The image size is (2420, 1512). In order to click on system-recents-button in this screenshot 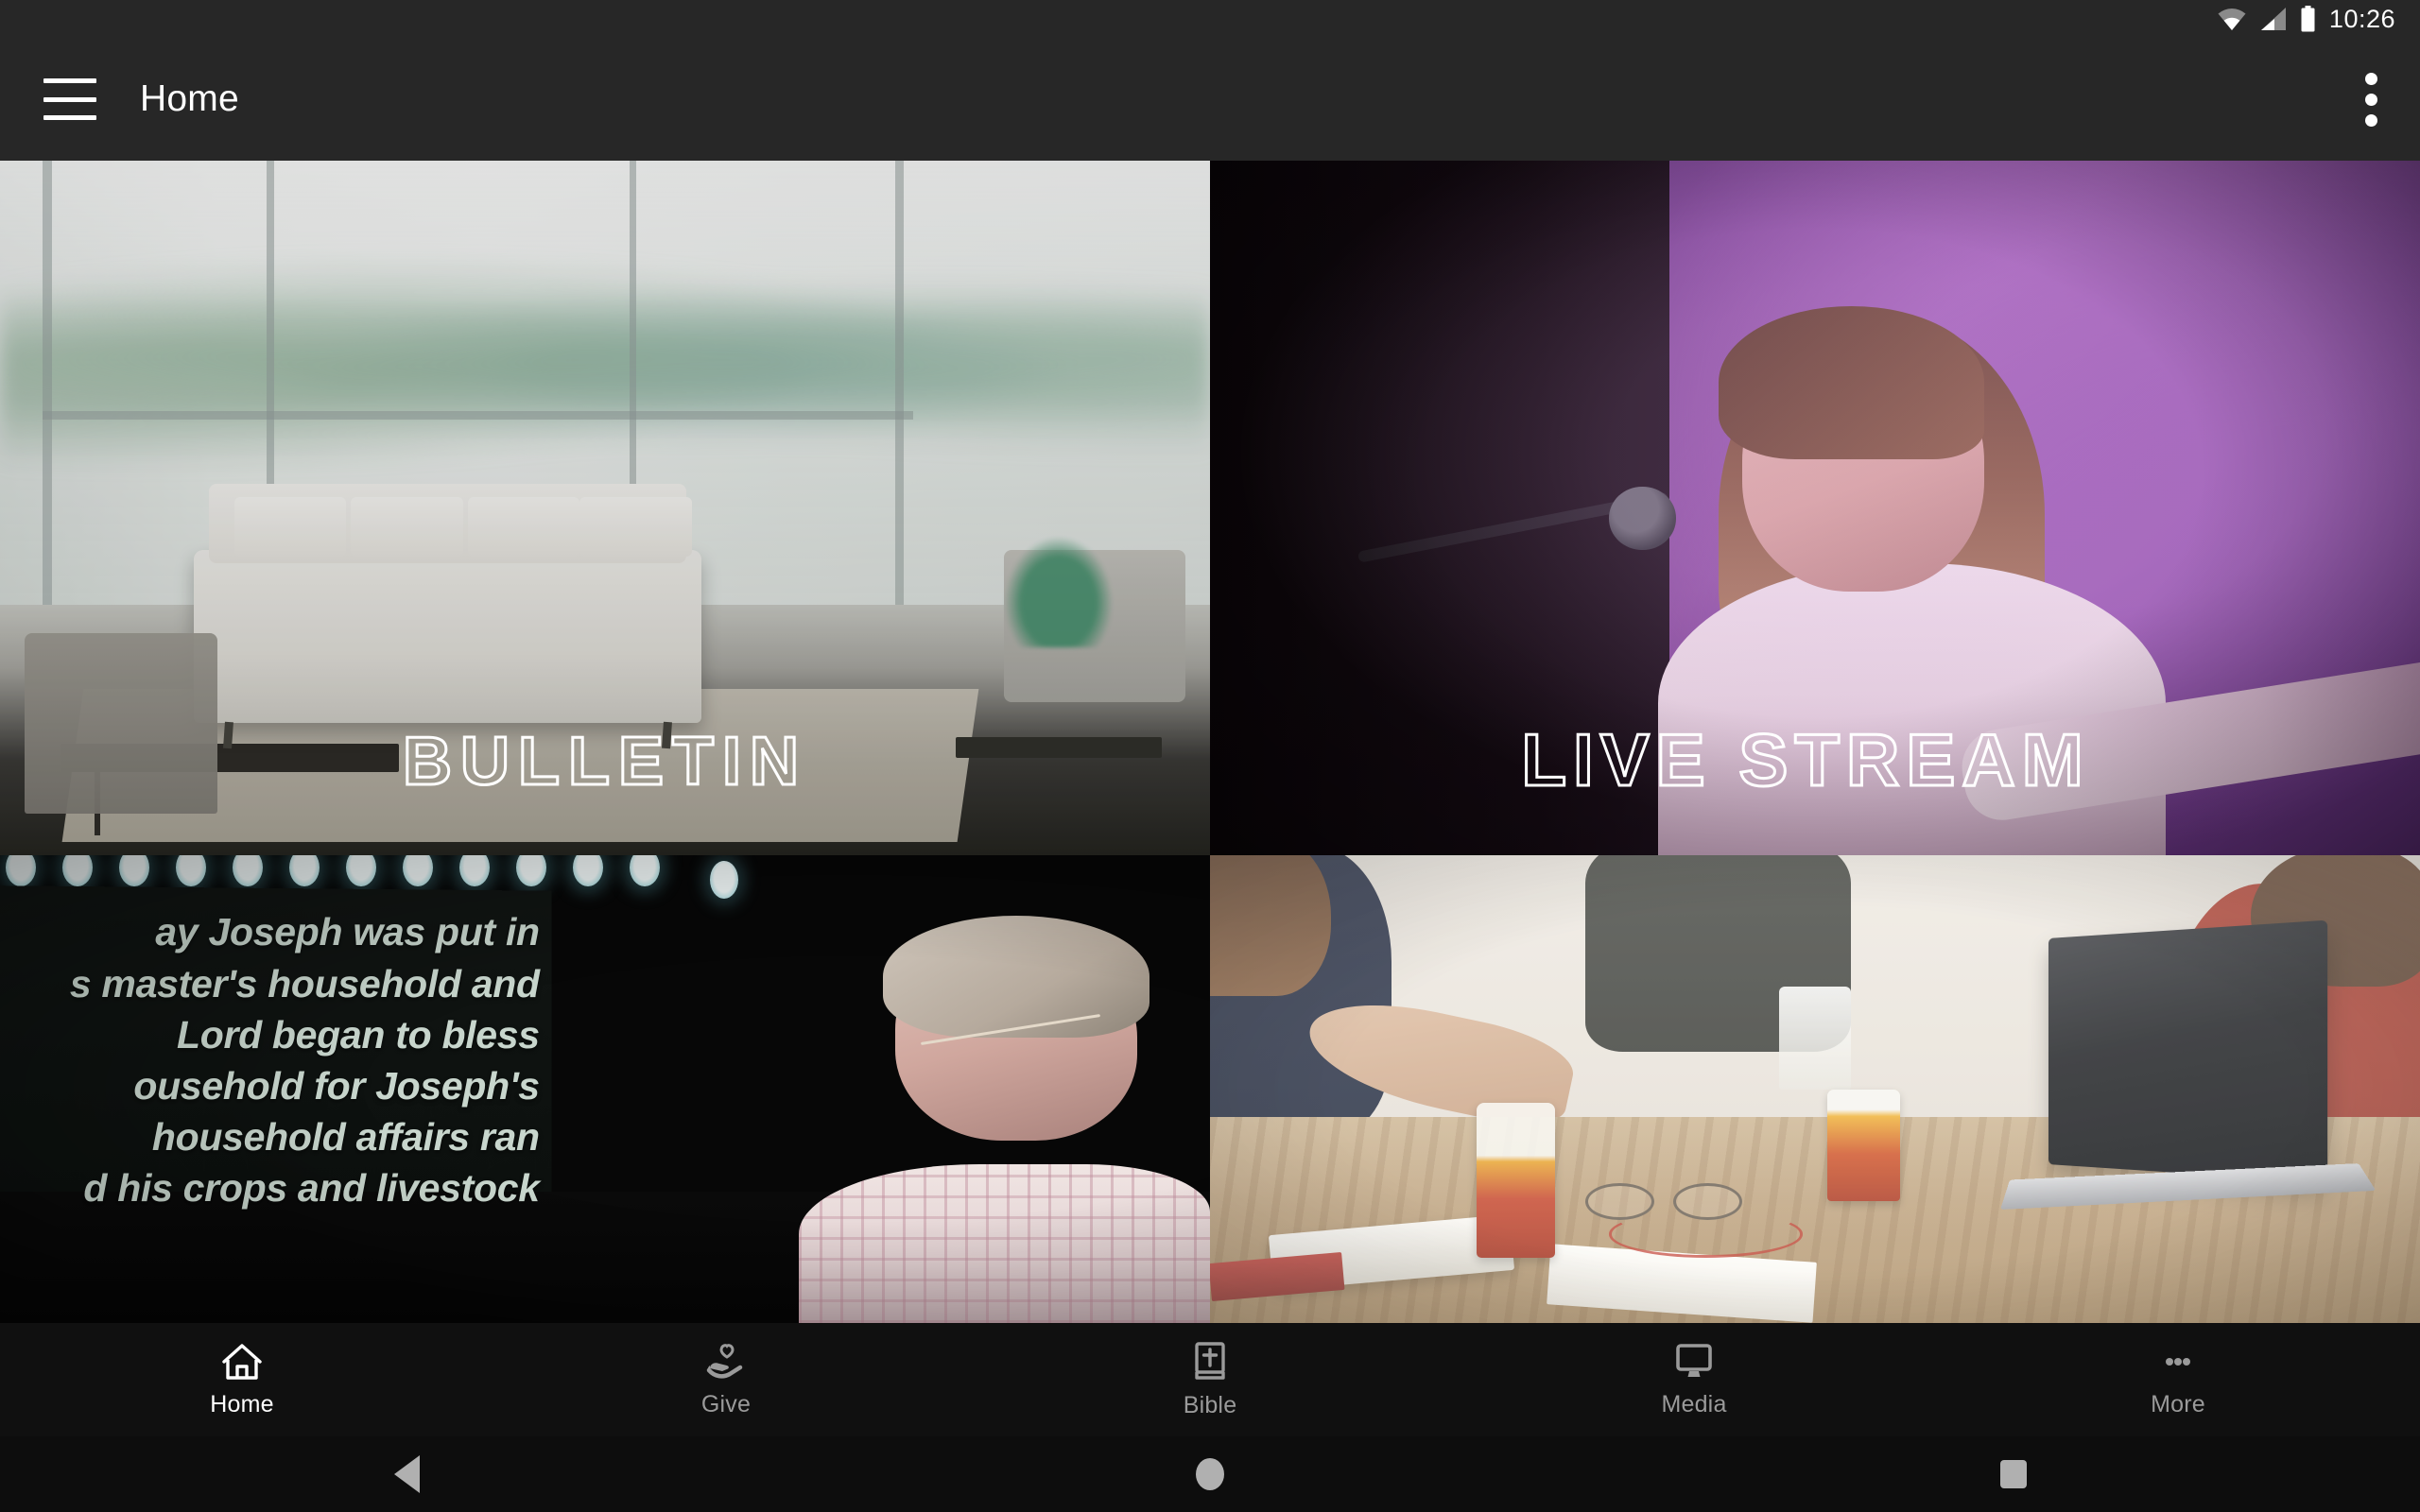, I will do `click(2014, 1474)`.